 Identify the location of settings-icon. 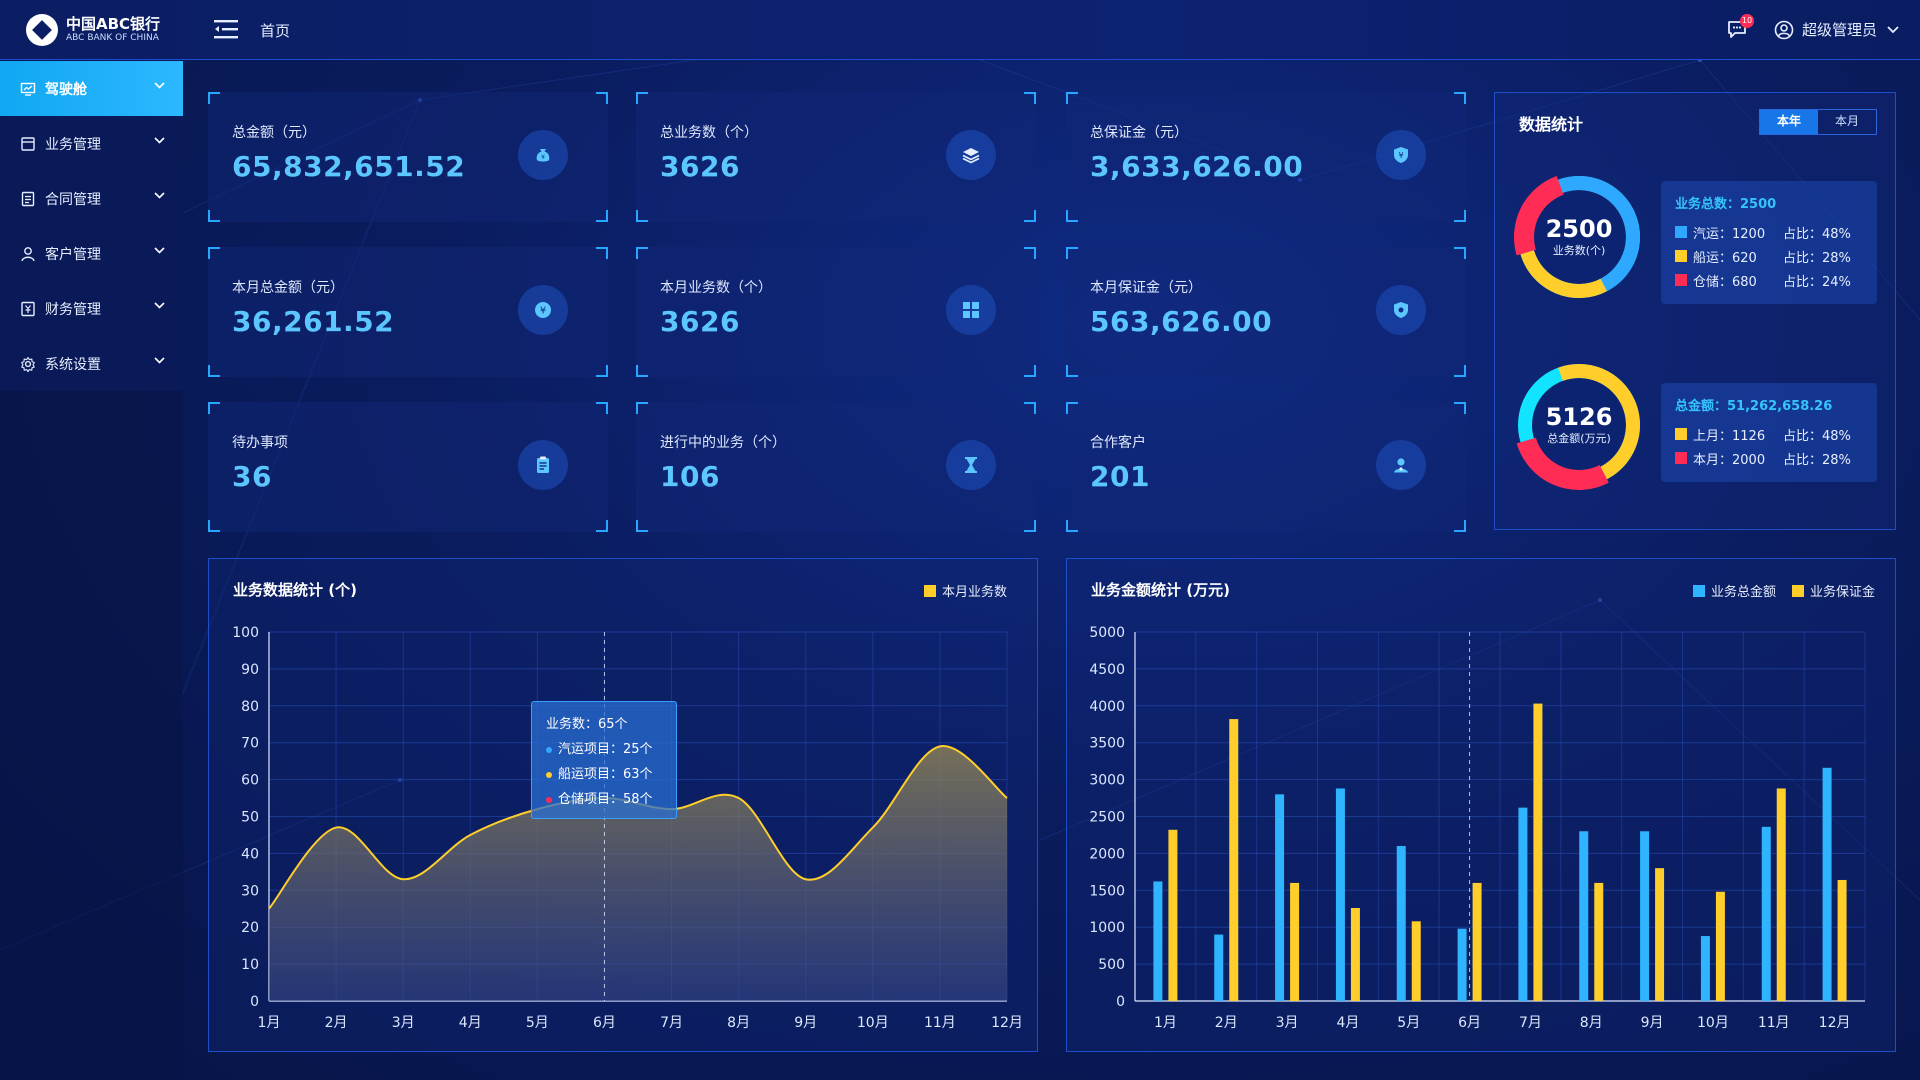
(28, 364).